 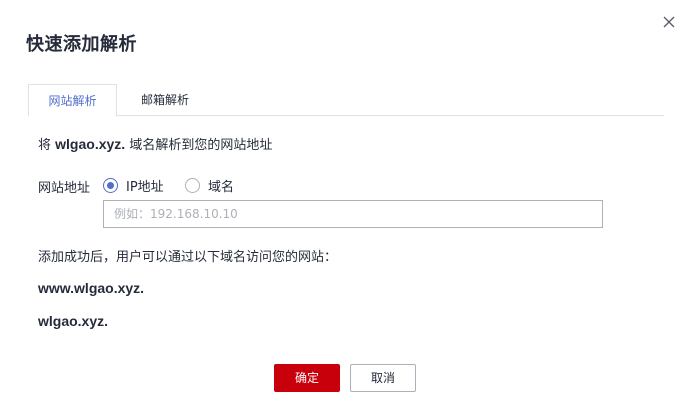 I want to click on radio-ip-address: IP地址, so click(x=133, y=185).